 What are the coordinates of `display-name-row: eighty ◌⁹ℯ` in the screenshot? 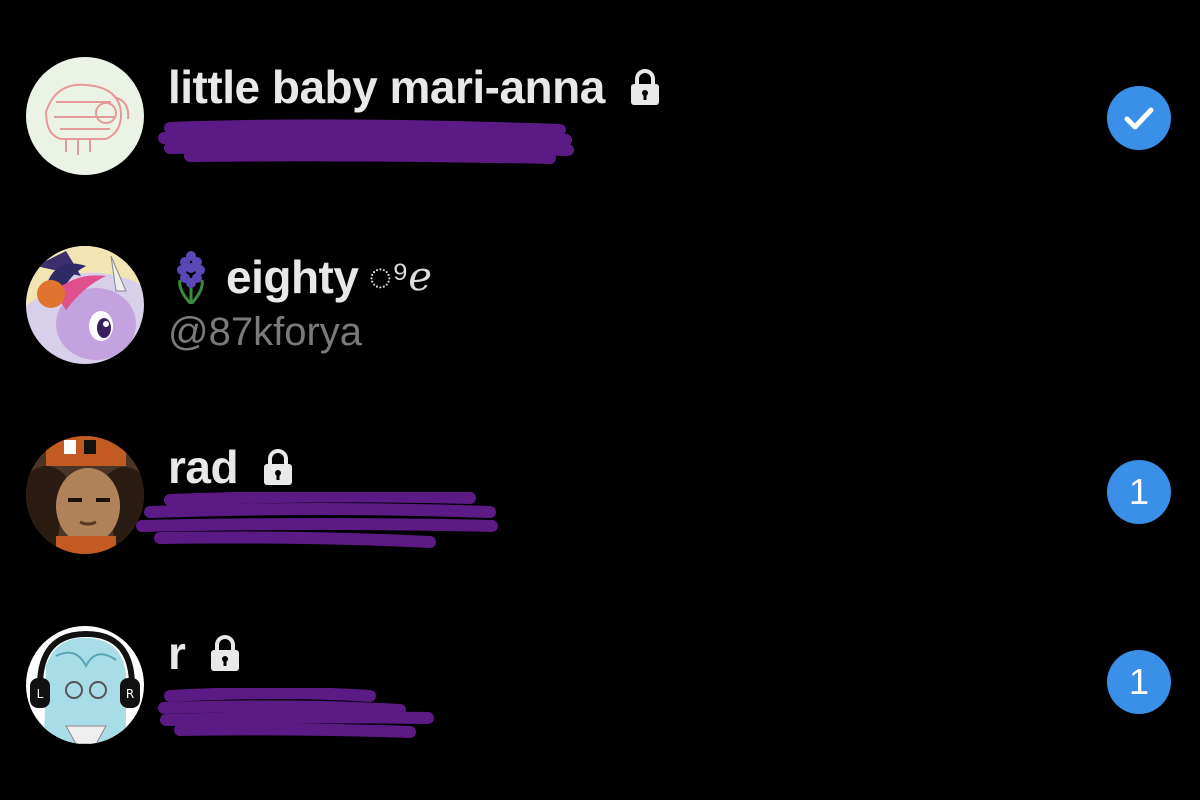 It's located at (300, 277).